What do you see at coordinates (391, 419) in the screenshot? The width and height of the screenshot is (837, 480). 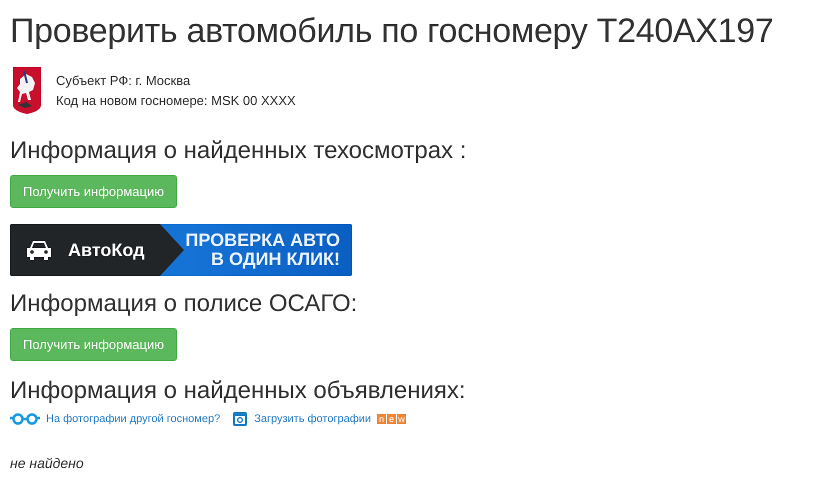 I see `new-badge-letter: e` at bounding box center [391, 419].